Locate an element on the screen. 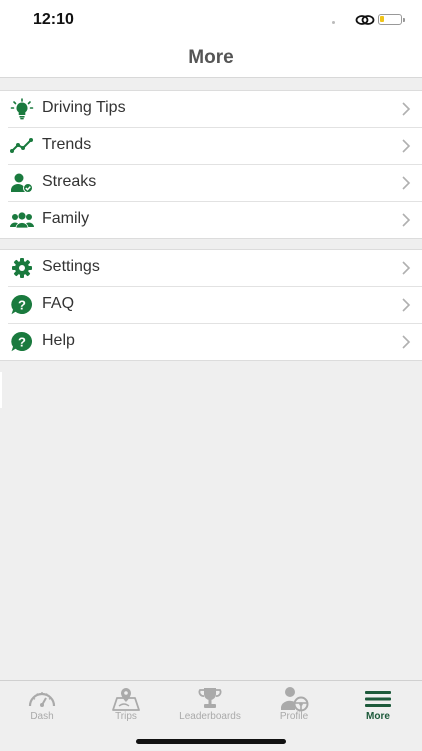 The width and height of the screenshot is (422, 751). menu-item-driving-tips: Driving Tips is located at coordinates (215, 109).